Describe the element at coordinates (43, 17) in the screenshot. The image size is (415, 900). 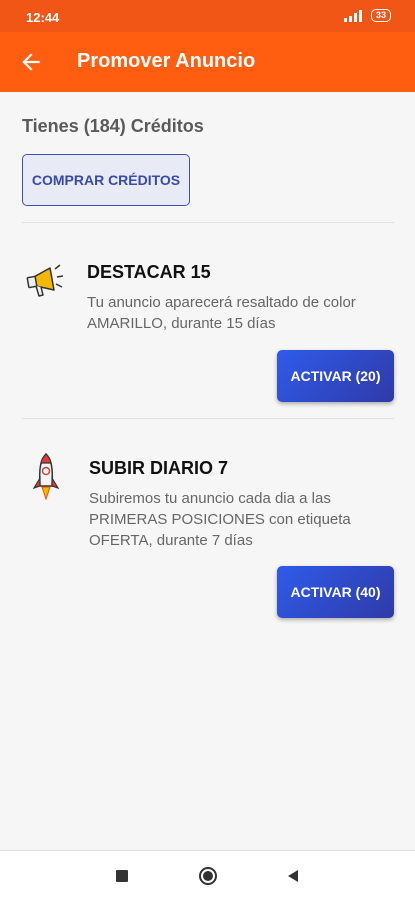
I see `status-time: 12:44` at that location.